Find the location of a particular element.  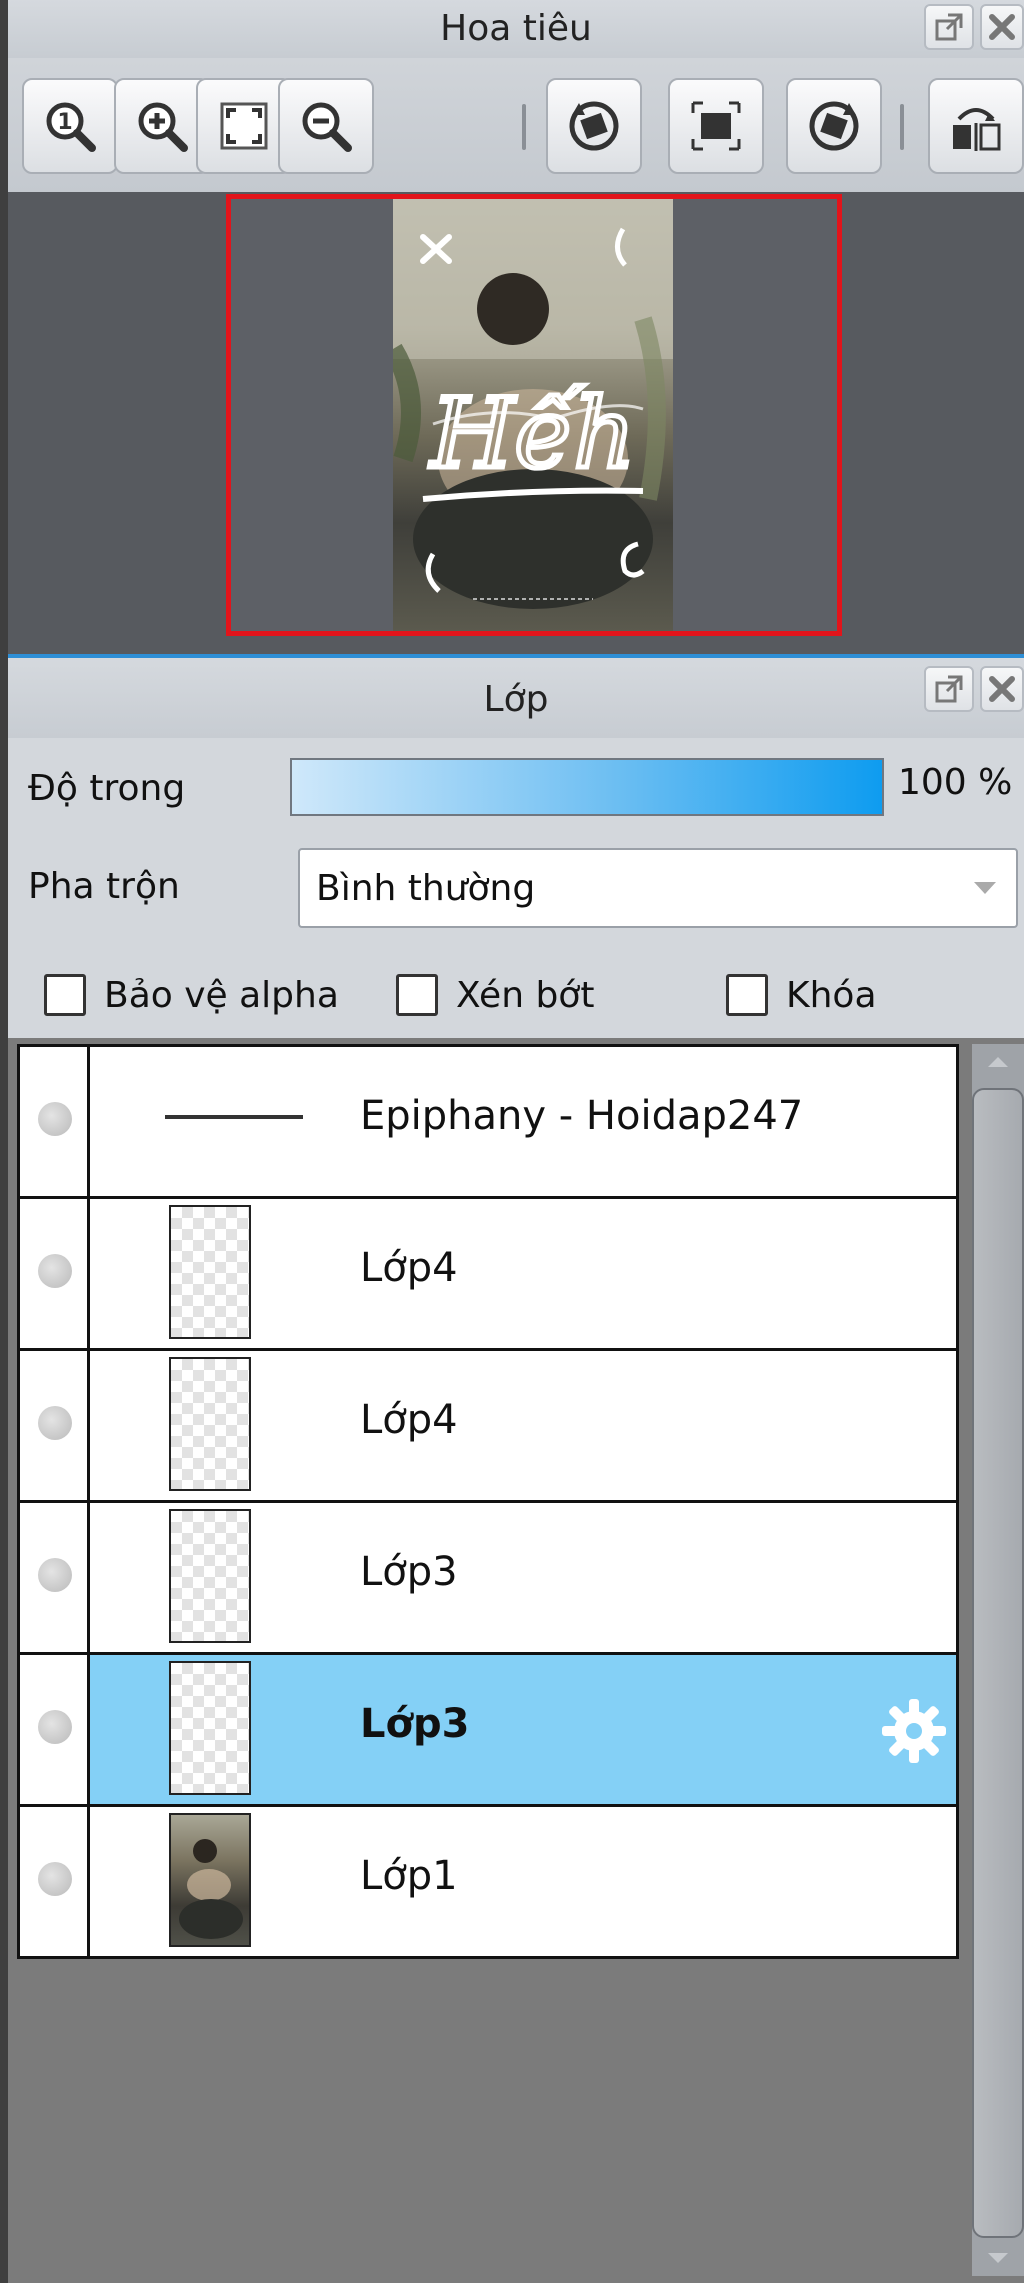

lock-label: Khóa is located at coordinates (831, 995).